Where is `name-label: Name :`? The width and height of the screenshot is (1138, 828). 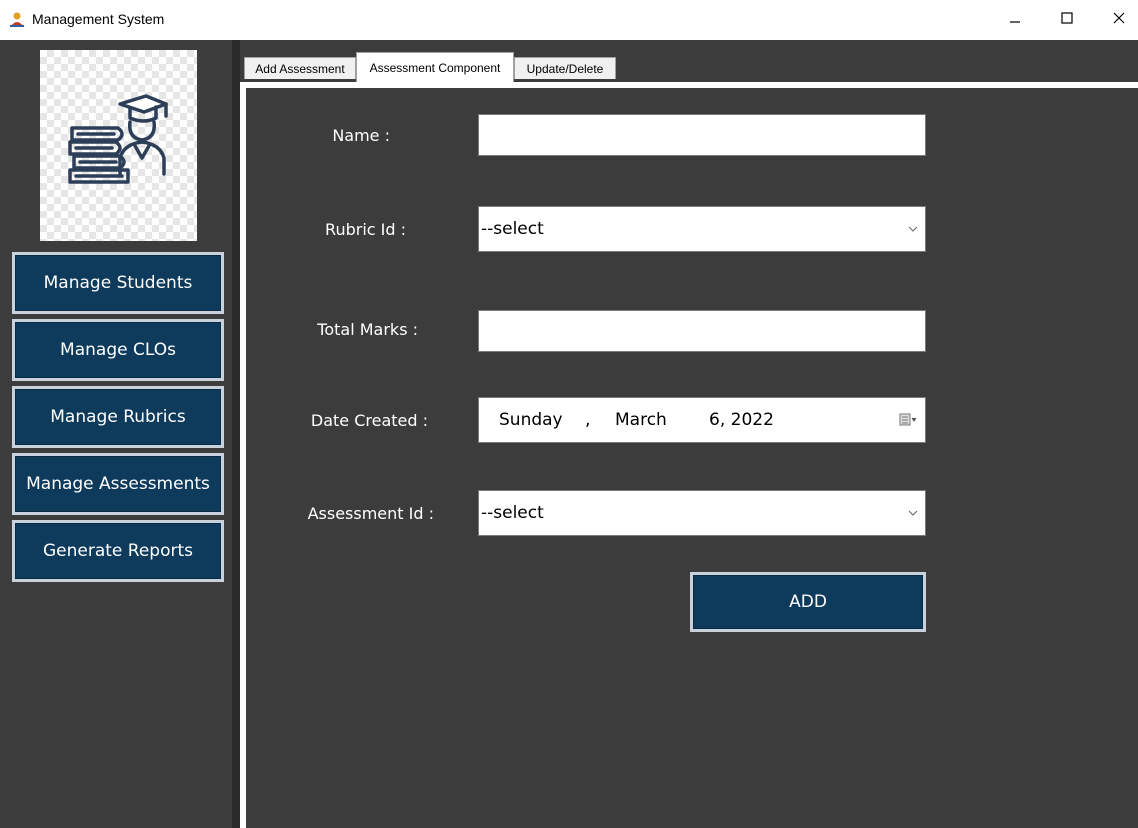 name-label: Name : is located at coordinates (361, 135).